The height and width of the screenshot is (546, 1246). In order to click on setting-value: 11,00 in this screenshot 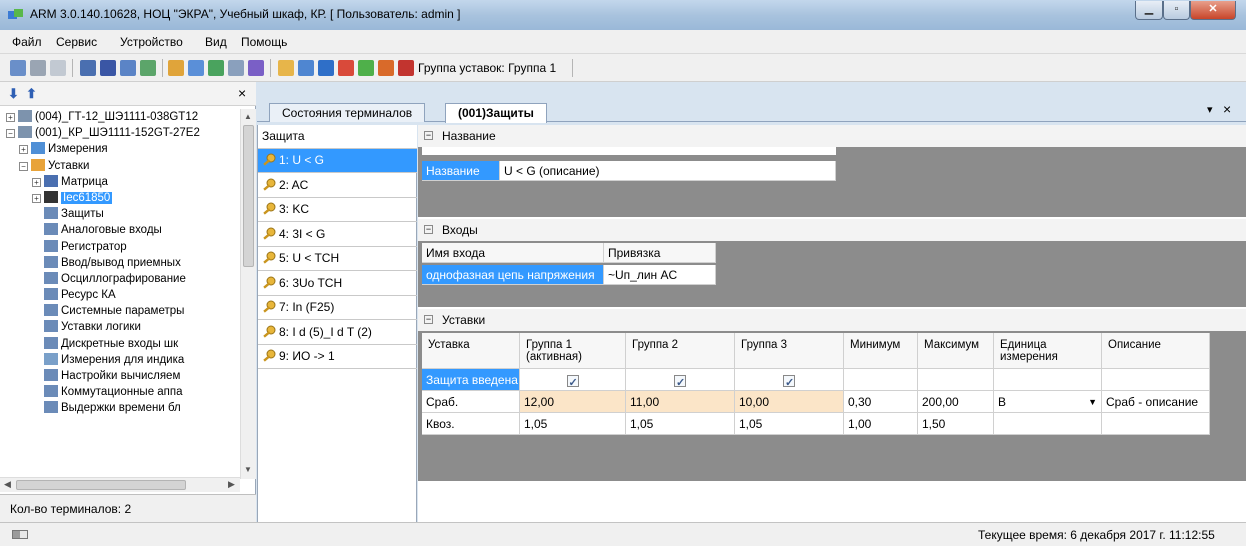, I will do `click(680, 402)`.